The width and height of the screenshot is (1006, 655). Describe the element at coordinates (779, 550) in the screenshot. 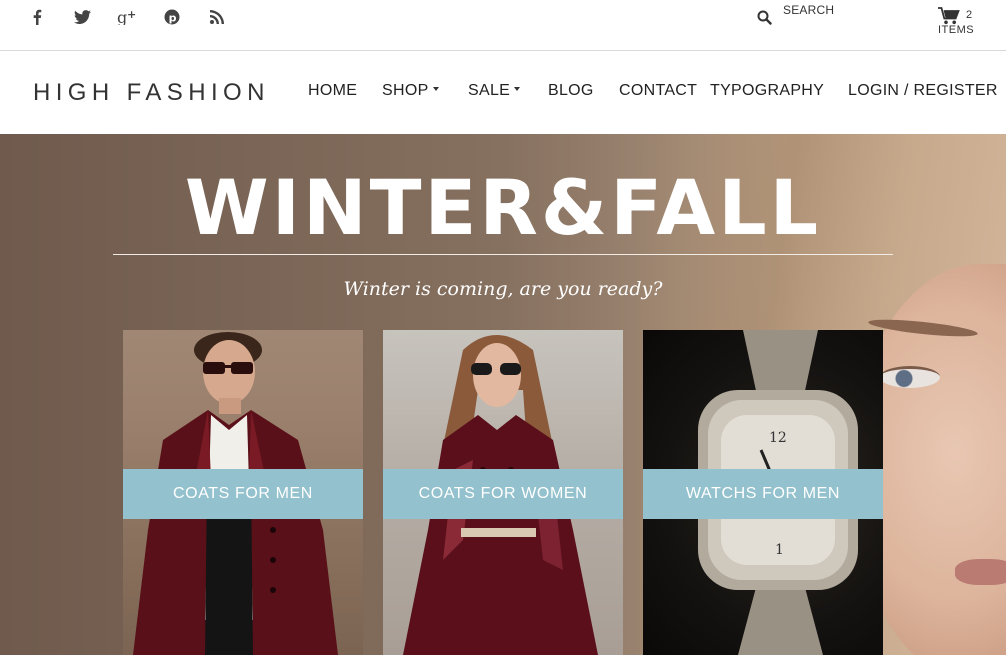

I see `svg-text: 1` at that location.